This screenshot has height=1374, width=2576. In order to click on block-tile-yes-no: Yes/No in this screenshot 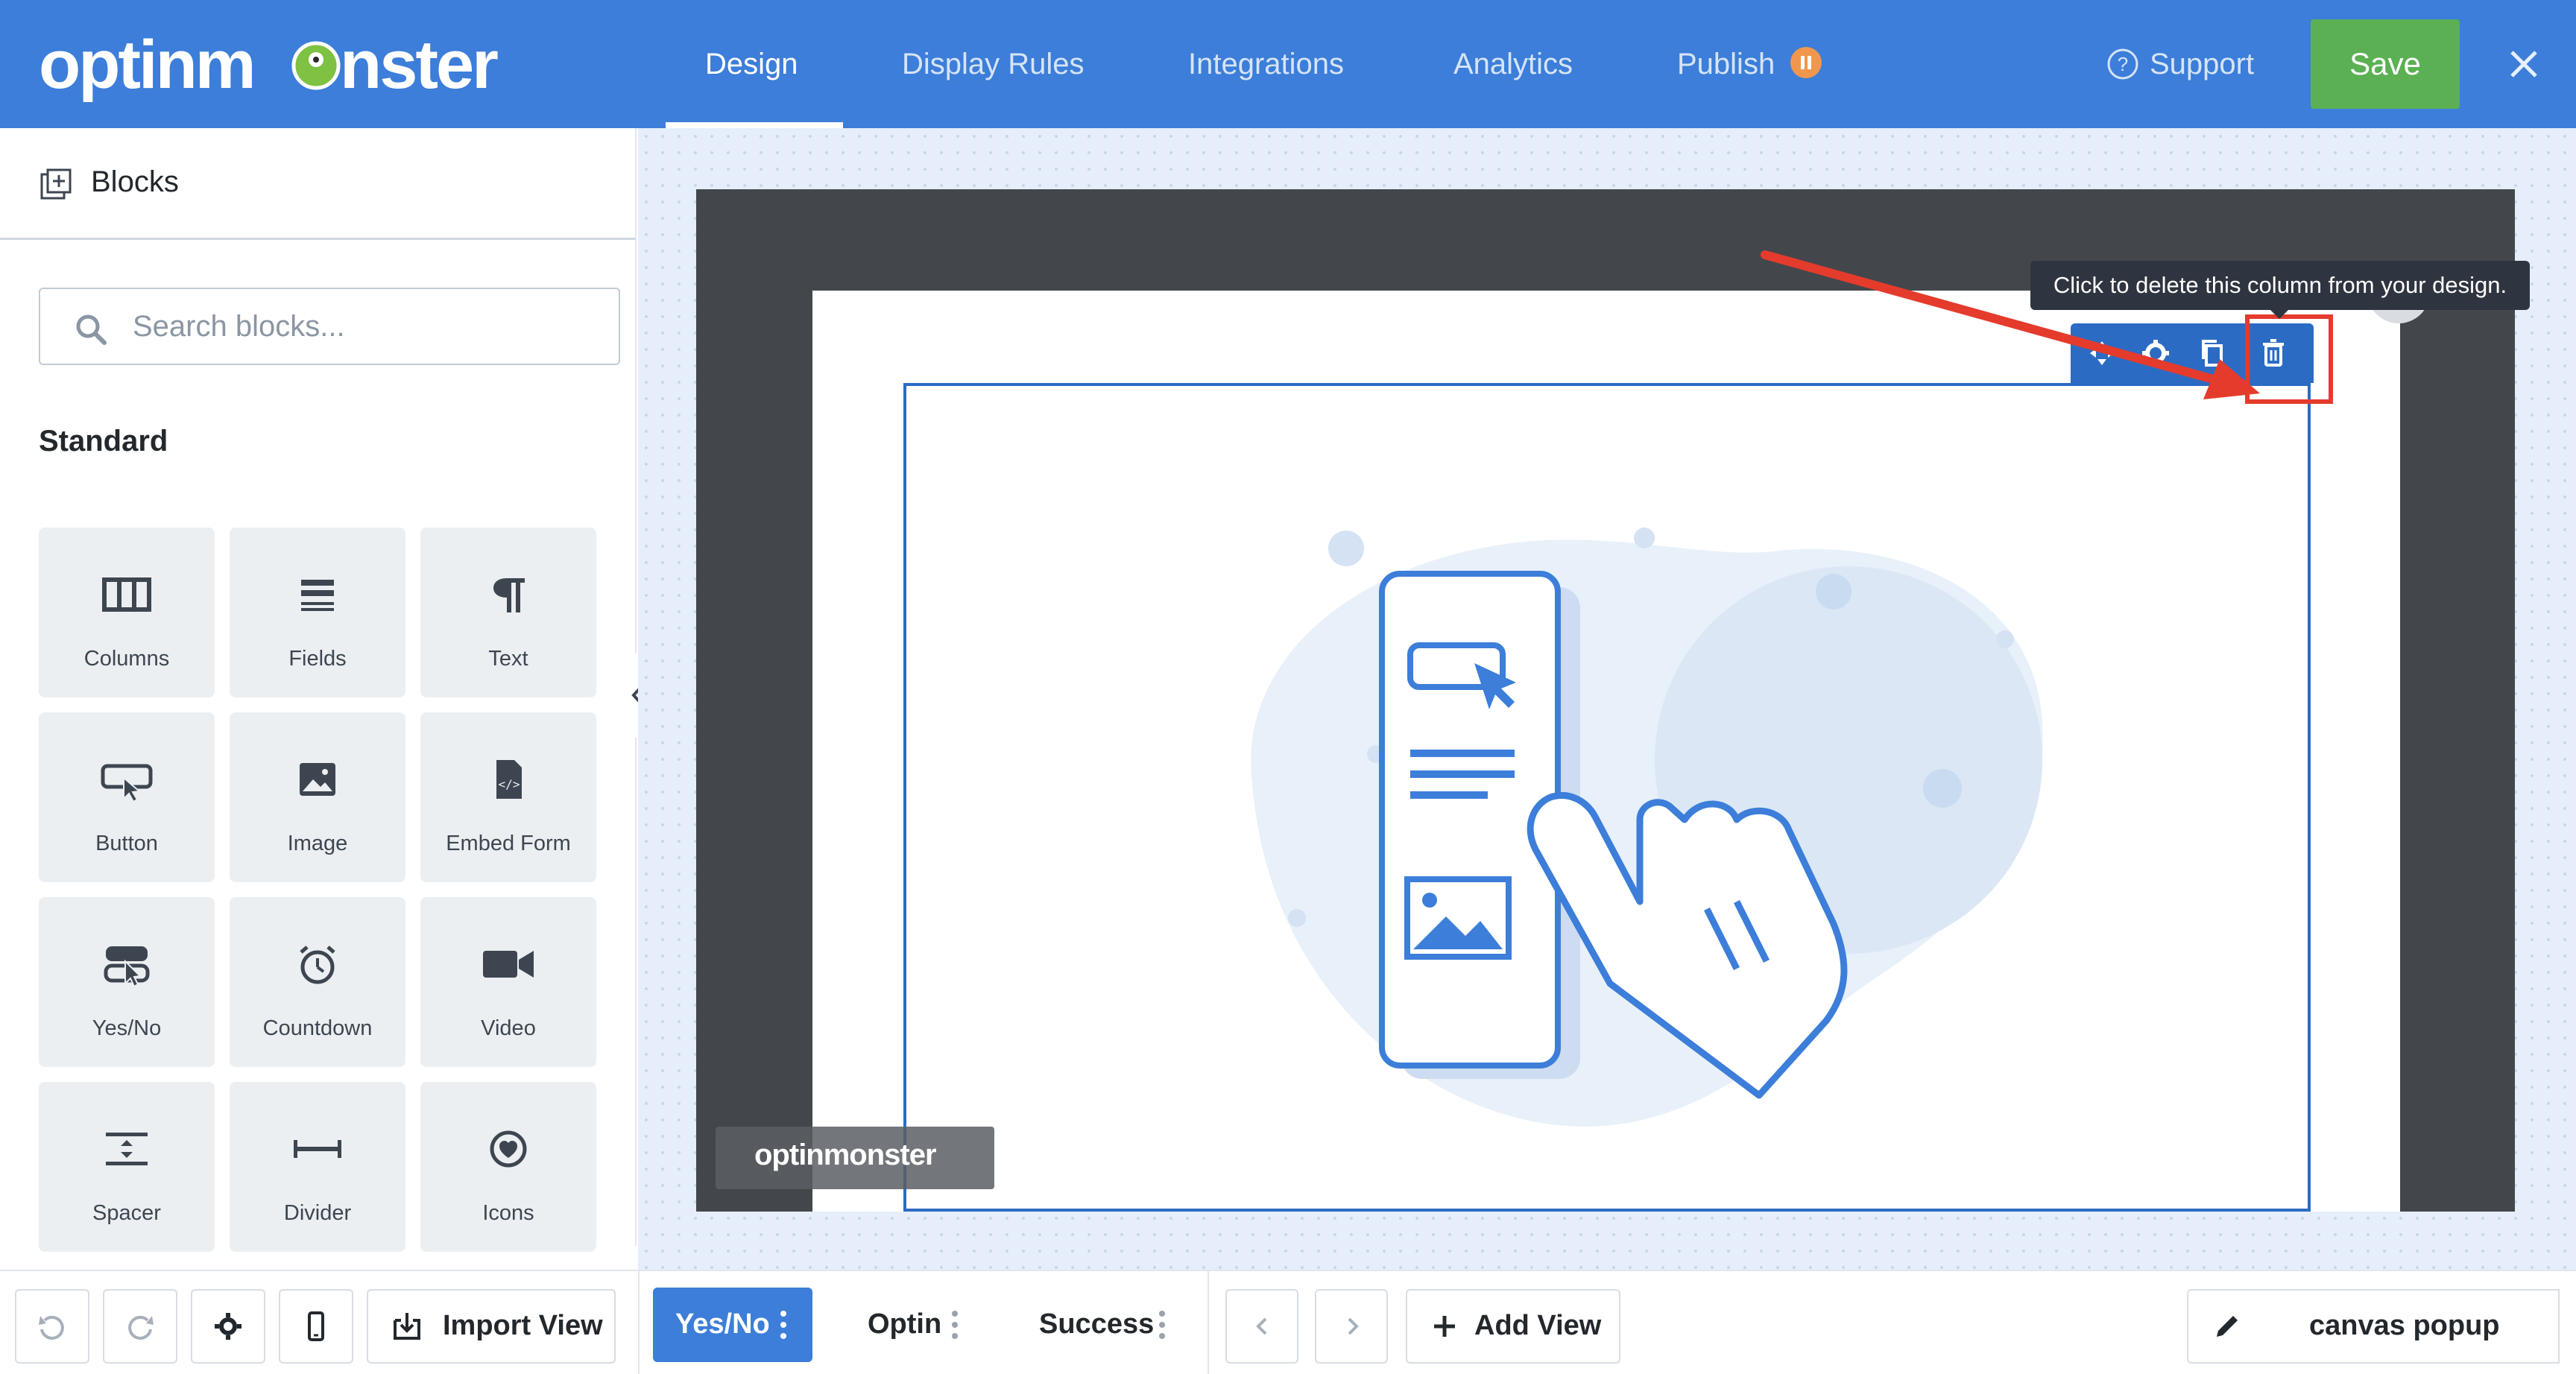, I will do `click(127, 982)`.